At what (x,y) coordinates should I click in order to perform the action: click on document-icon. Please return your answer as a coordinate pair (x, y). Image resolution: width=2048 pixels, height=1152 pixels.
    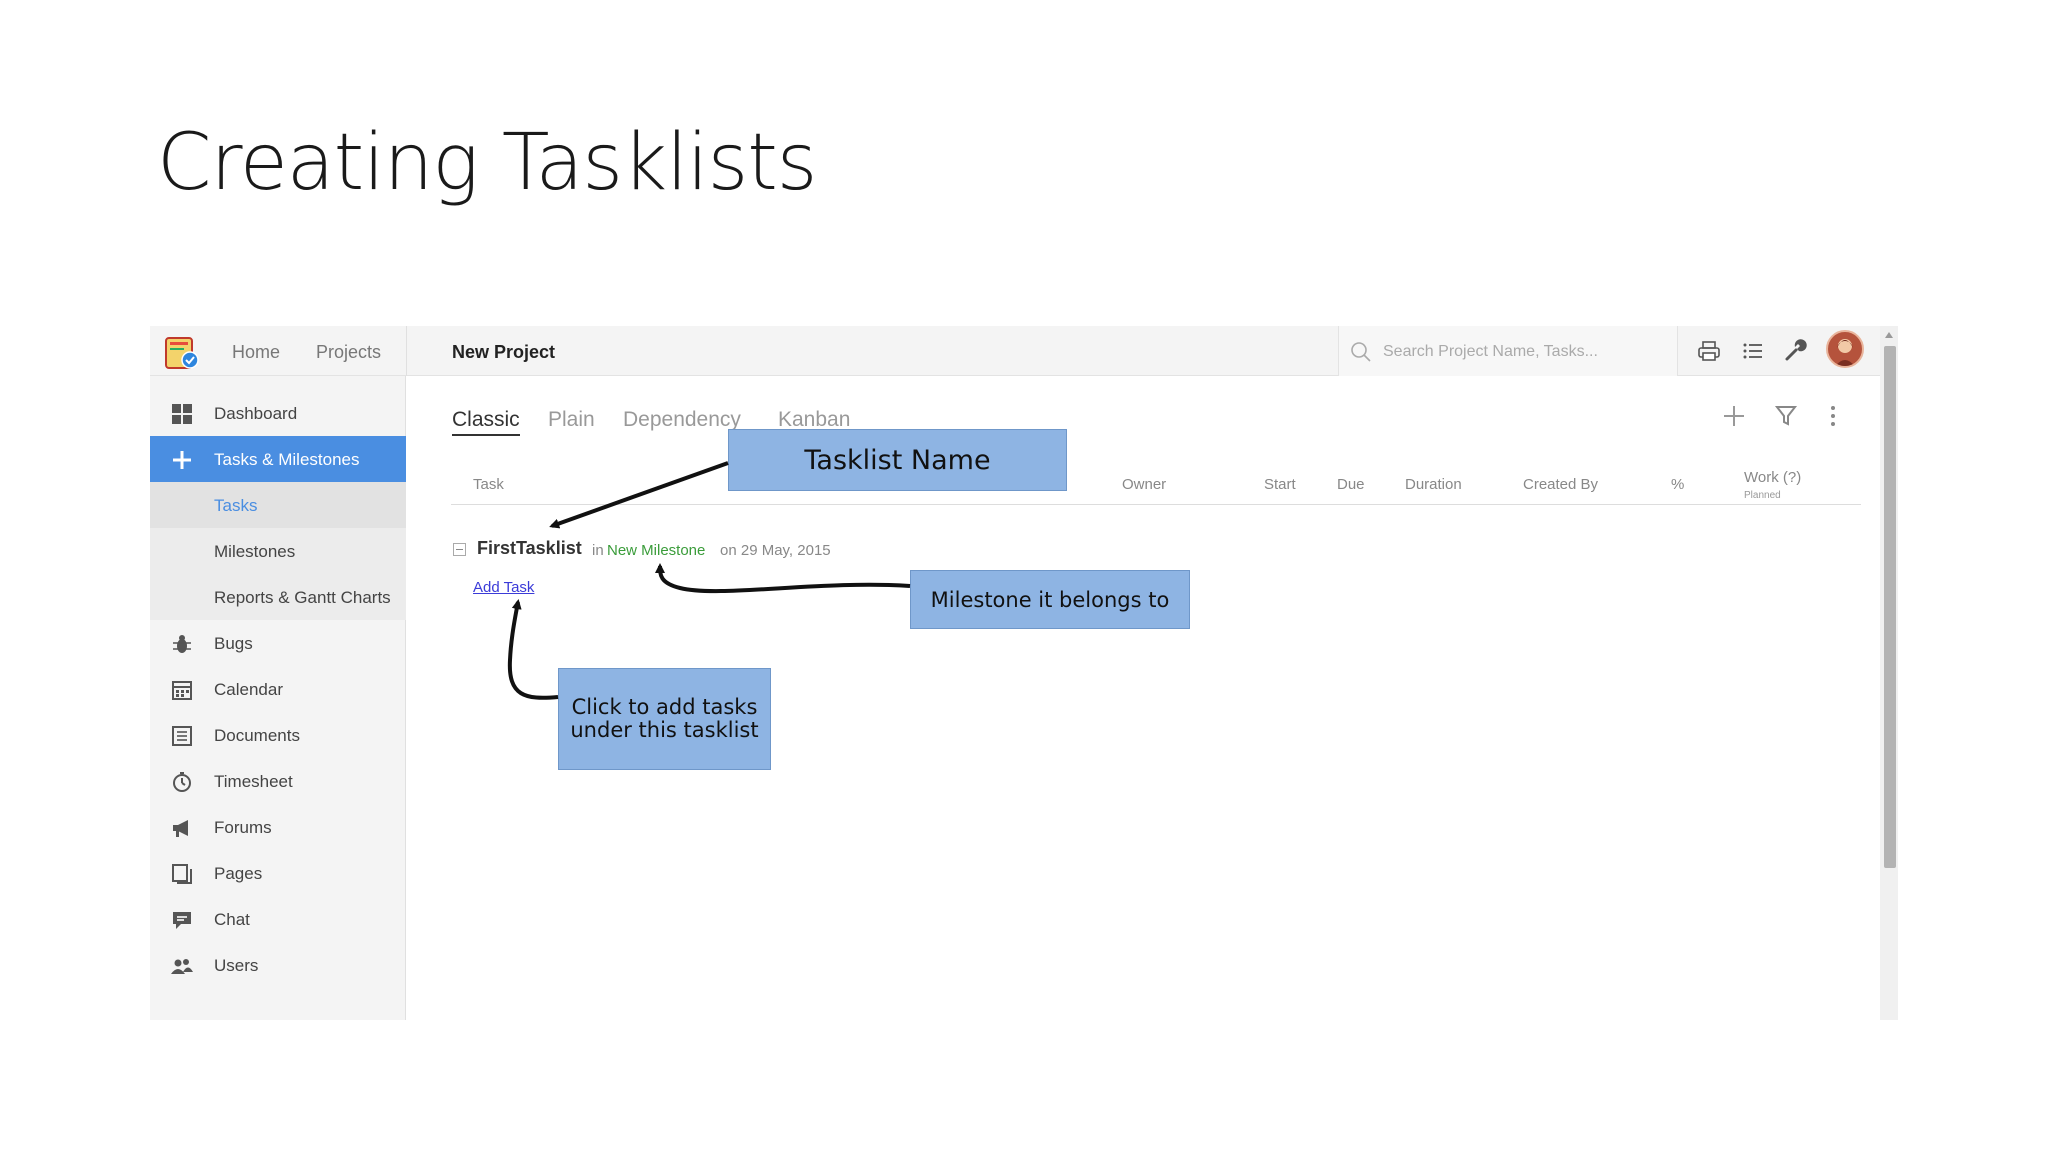
    Looking at the image, I should click on (182, 736).